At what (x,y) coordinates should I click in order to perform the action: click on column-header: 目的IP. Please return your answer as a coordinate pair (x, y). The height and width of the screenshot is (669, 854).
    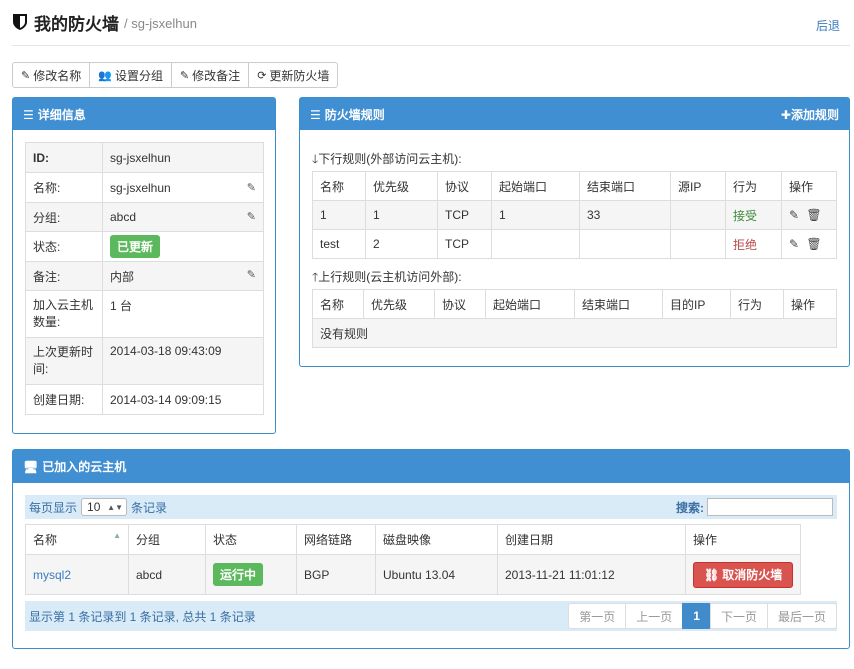
    Looking at the image, I should click on (696, 304).